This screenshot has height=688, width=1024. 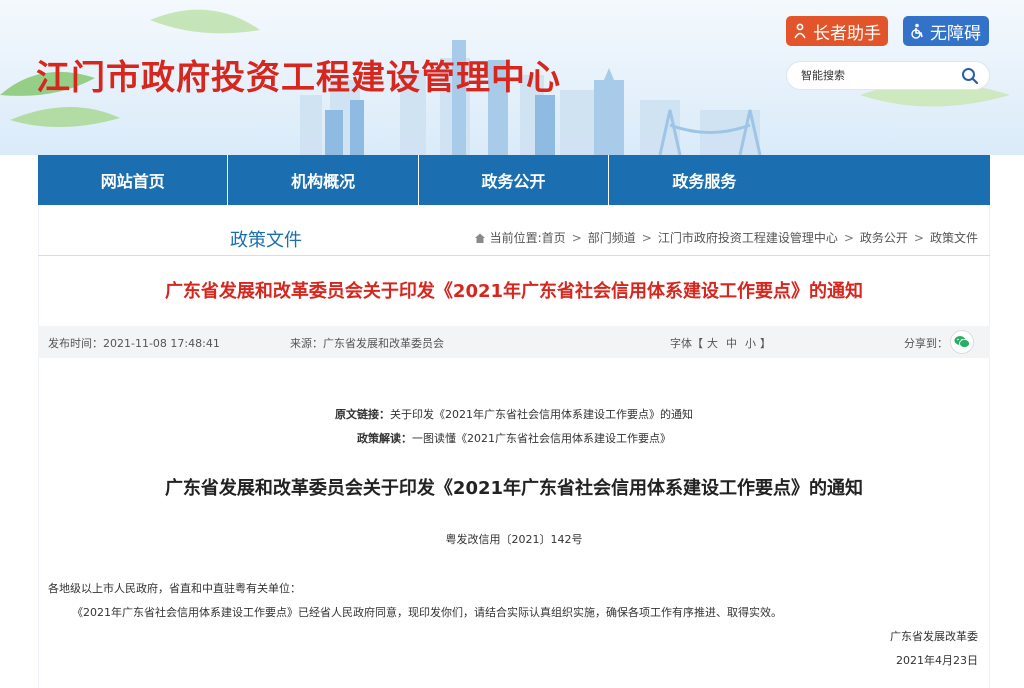 What do you see at coordinates (480, 238) in the screenshot?
I see `home-icon` at bounding box center [480, 238].